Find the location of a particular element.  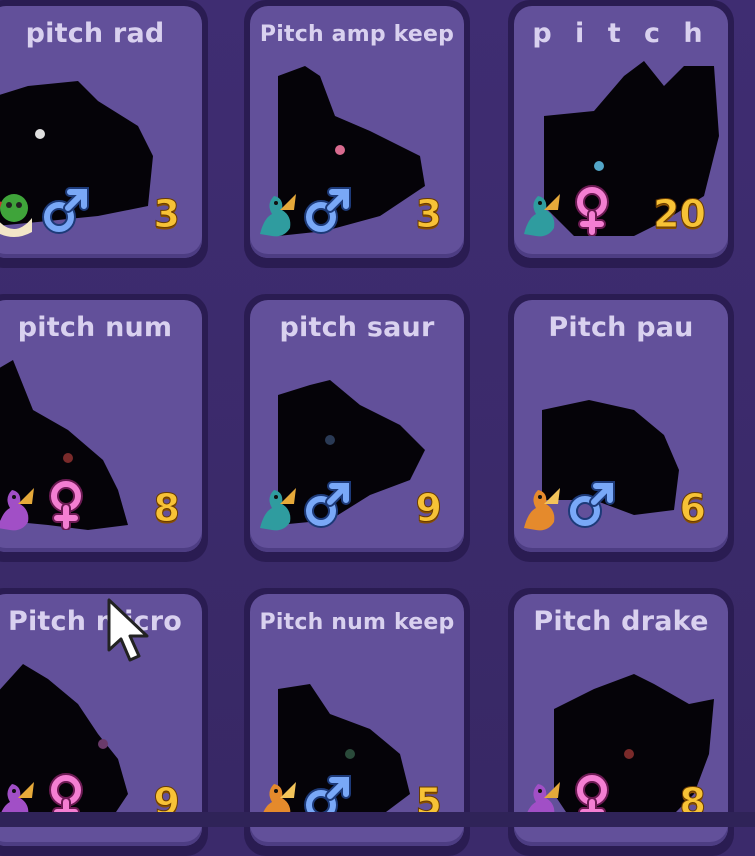

pet-name: Pitch drake is located at coordinates (621, 621).